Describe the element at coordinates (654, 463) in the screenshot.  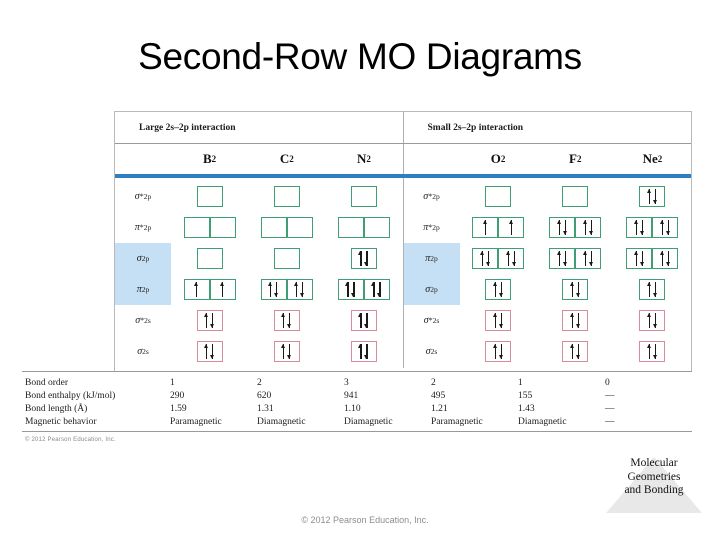
I see `chapter-line-1: Molecular` at that location.